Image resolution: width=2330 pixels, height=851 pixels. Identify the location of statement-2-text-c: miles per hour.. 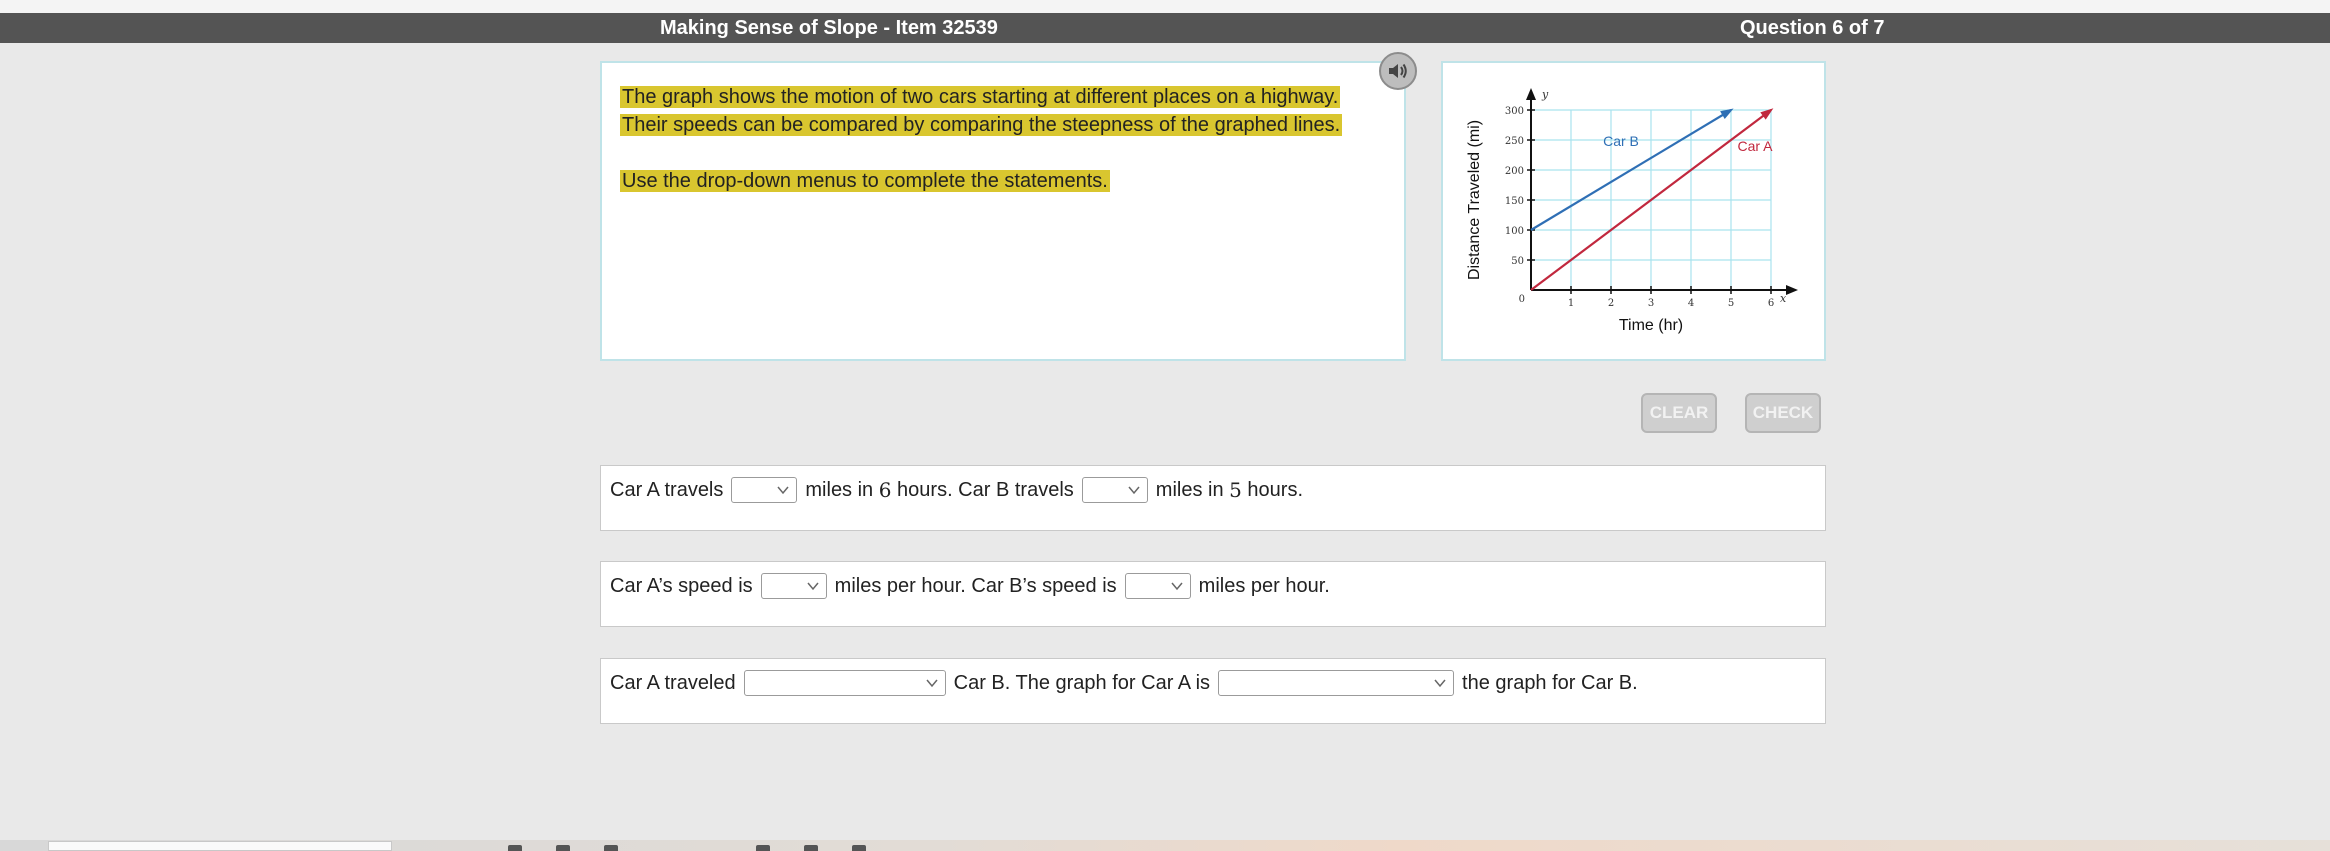
(1264, 586).